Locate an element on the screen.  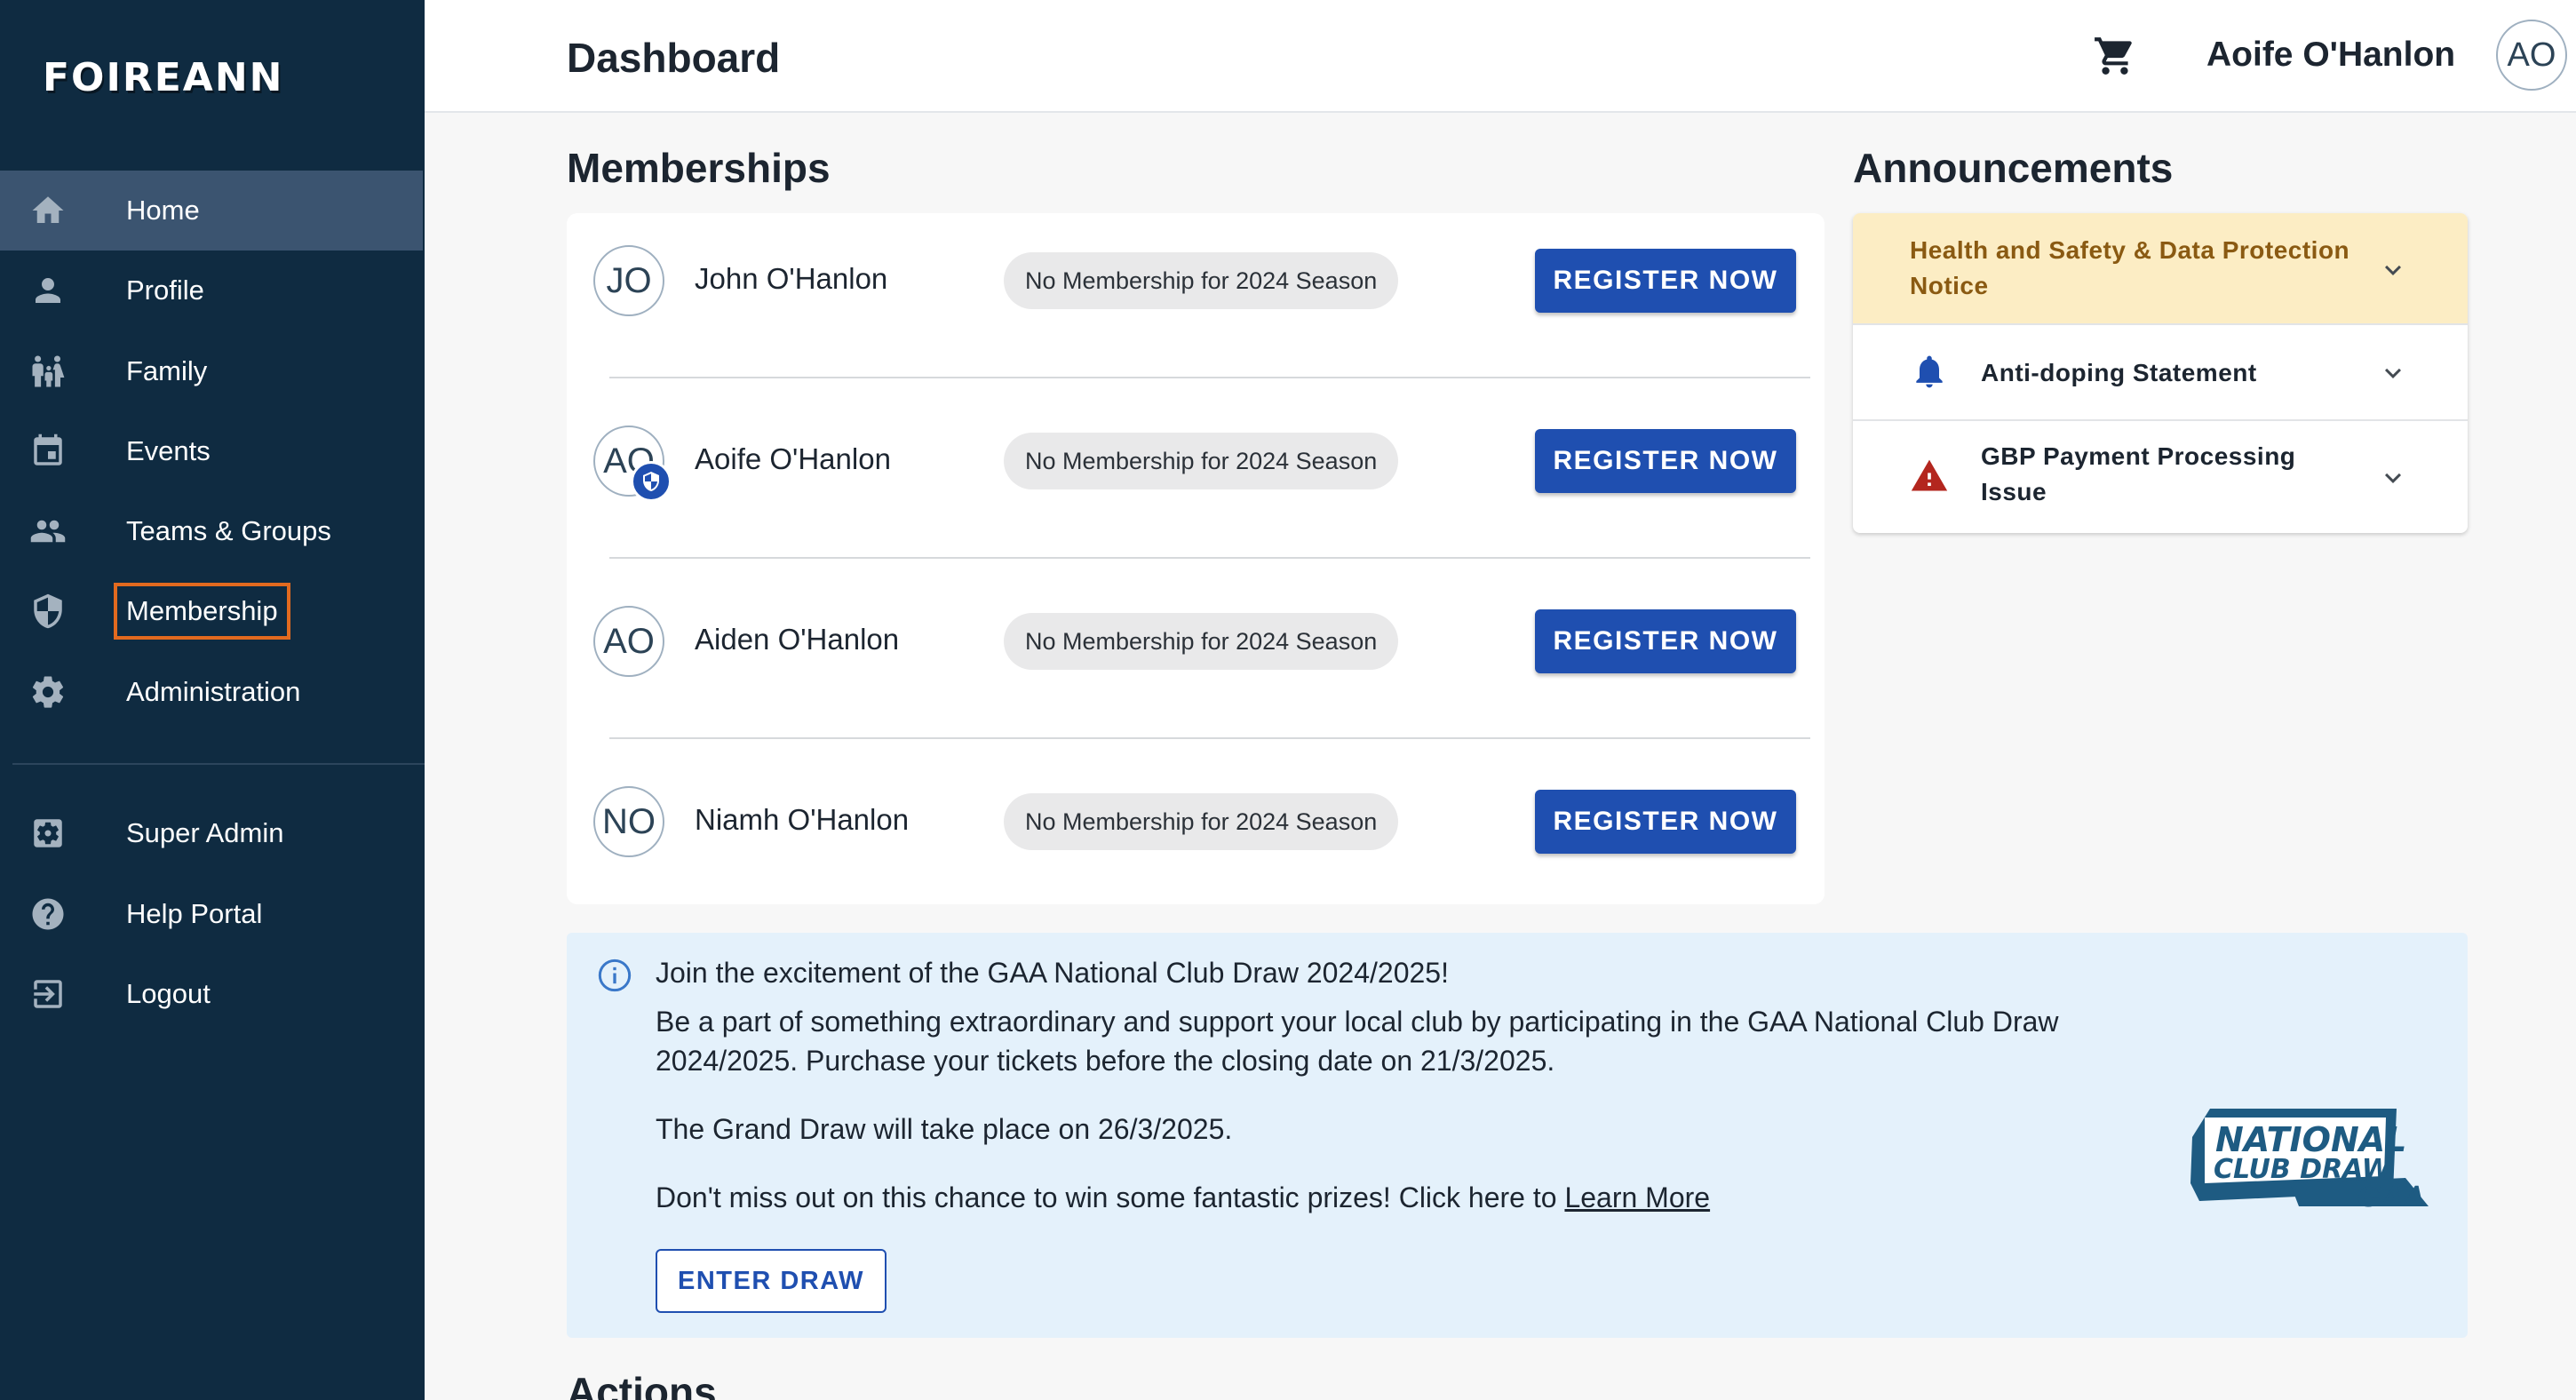
actions-title: Actions is located at coordinates (642, 1384).